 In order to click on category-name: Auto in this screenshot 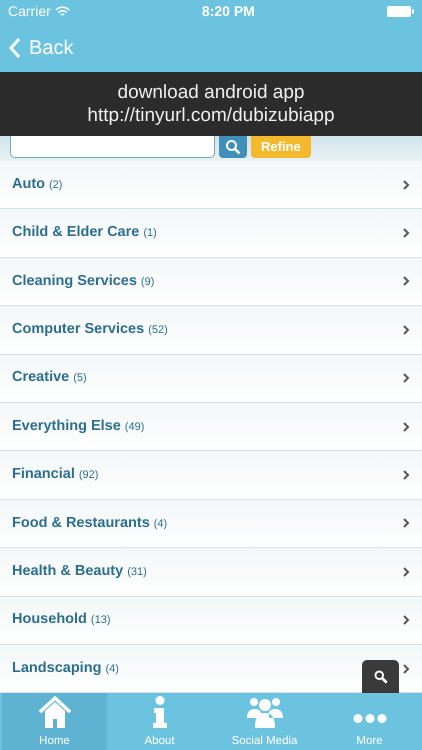, I will do `click(29, 184)`.